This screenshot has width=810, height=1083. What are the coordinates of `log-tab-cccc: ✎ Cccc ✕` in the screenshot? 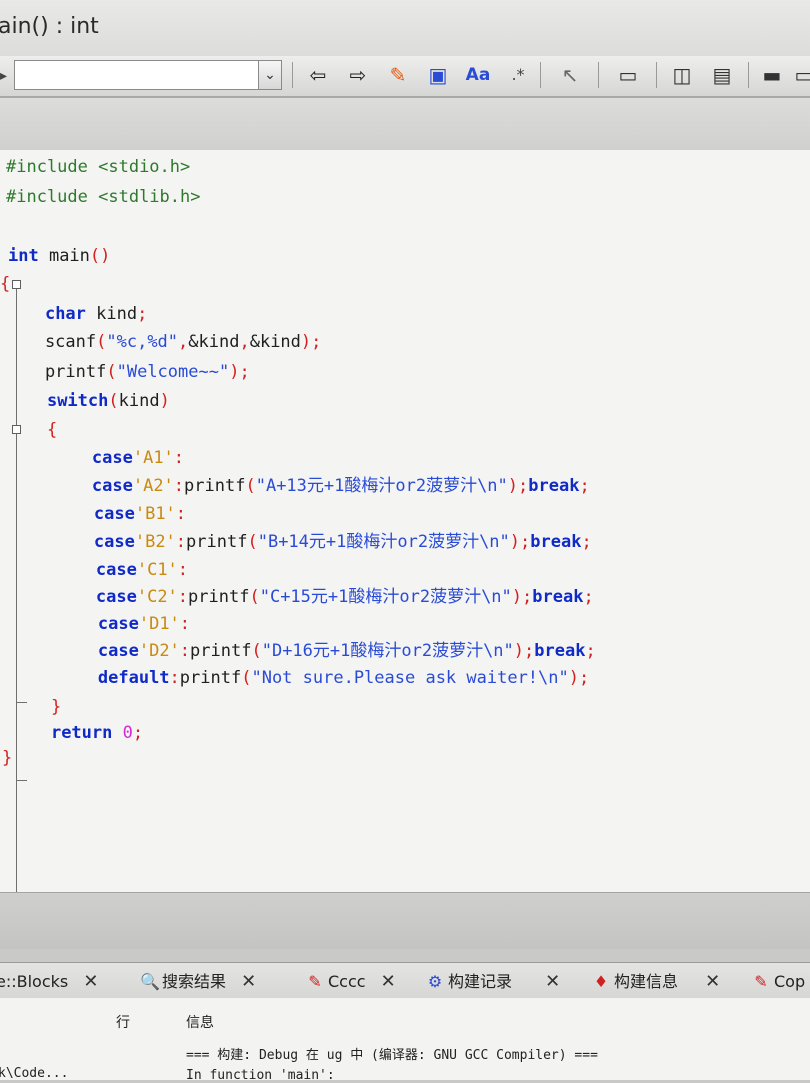 It's located at (351, 982).